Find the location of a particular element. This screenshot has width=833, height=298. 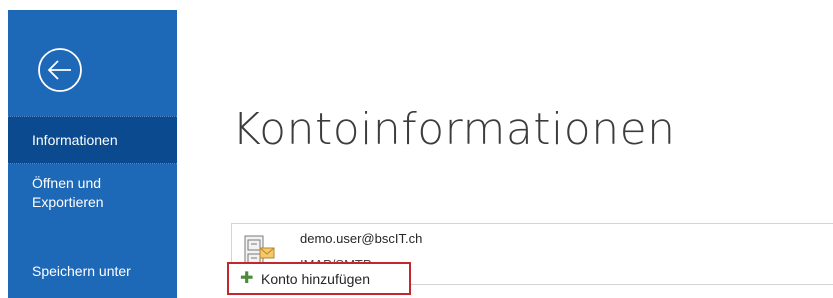

sidebar-item-label: Öffnen und is located at coordinates (67, 183).